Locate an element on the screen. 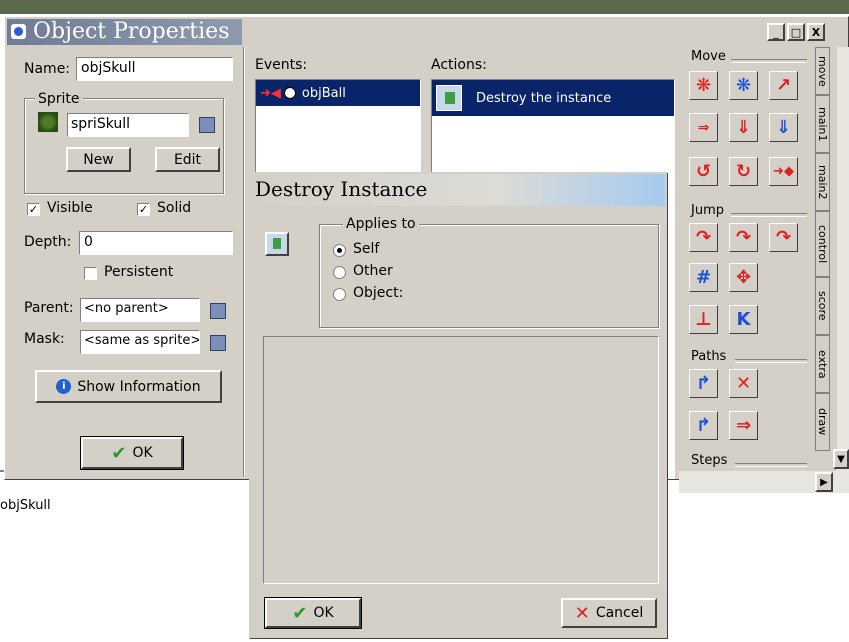 This screenshot has height=642, width=849. show-information-button: i Show Information is located at coordinates (128, 386).